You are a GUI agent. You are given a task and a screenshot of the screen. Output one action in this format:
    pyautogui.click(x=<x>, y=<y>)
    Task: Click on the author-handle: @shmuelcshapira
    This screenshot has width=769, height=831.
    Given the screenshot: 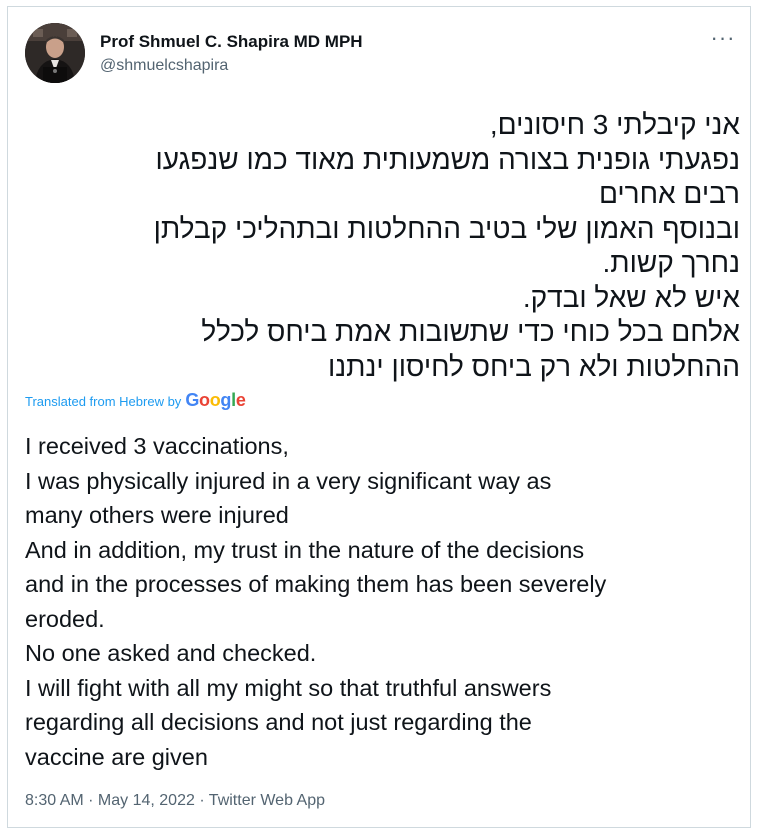 What is the action you would take?
    pyautogui.click(x=164, y=66)
    